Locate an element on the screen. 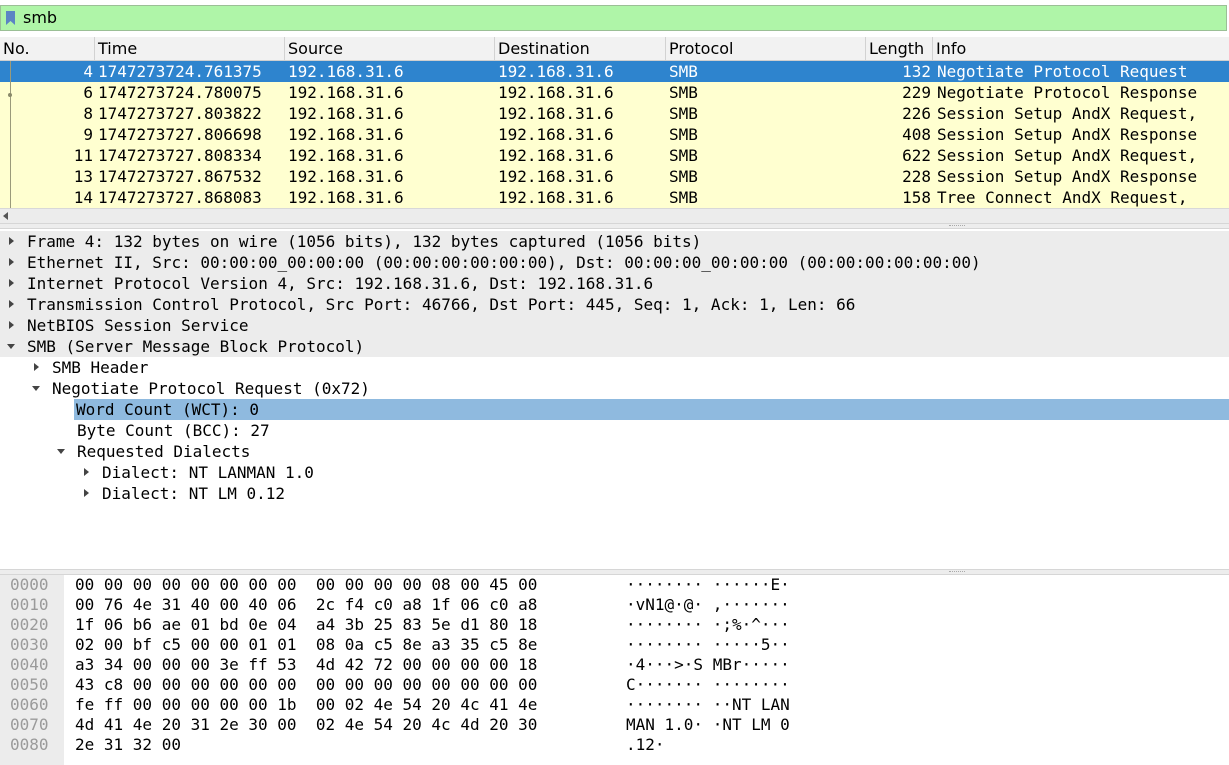  detail-tree-item: SMB (Server Message Block Protocol) is located at coordinates (614, 346).